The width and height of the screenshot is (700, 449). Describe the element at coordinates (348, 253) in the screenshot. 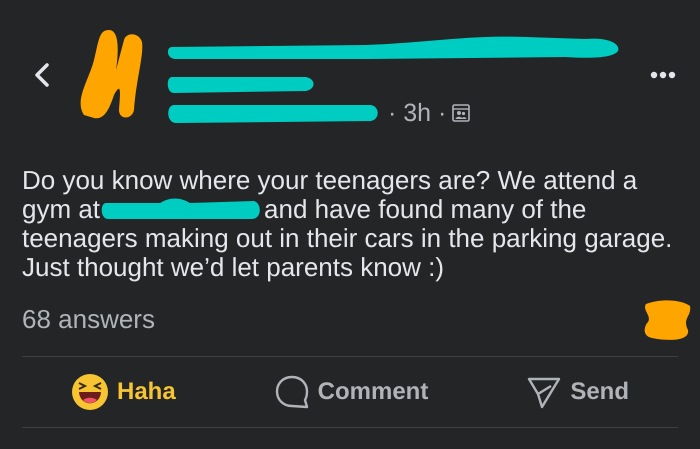

I see `post-text: teenagers making out in their cars in the parking garage. Just thought we’d let parents know :)` at that location.